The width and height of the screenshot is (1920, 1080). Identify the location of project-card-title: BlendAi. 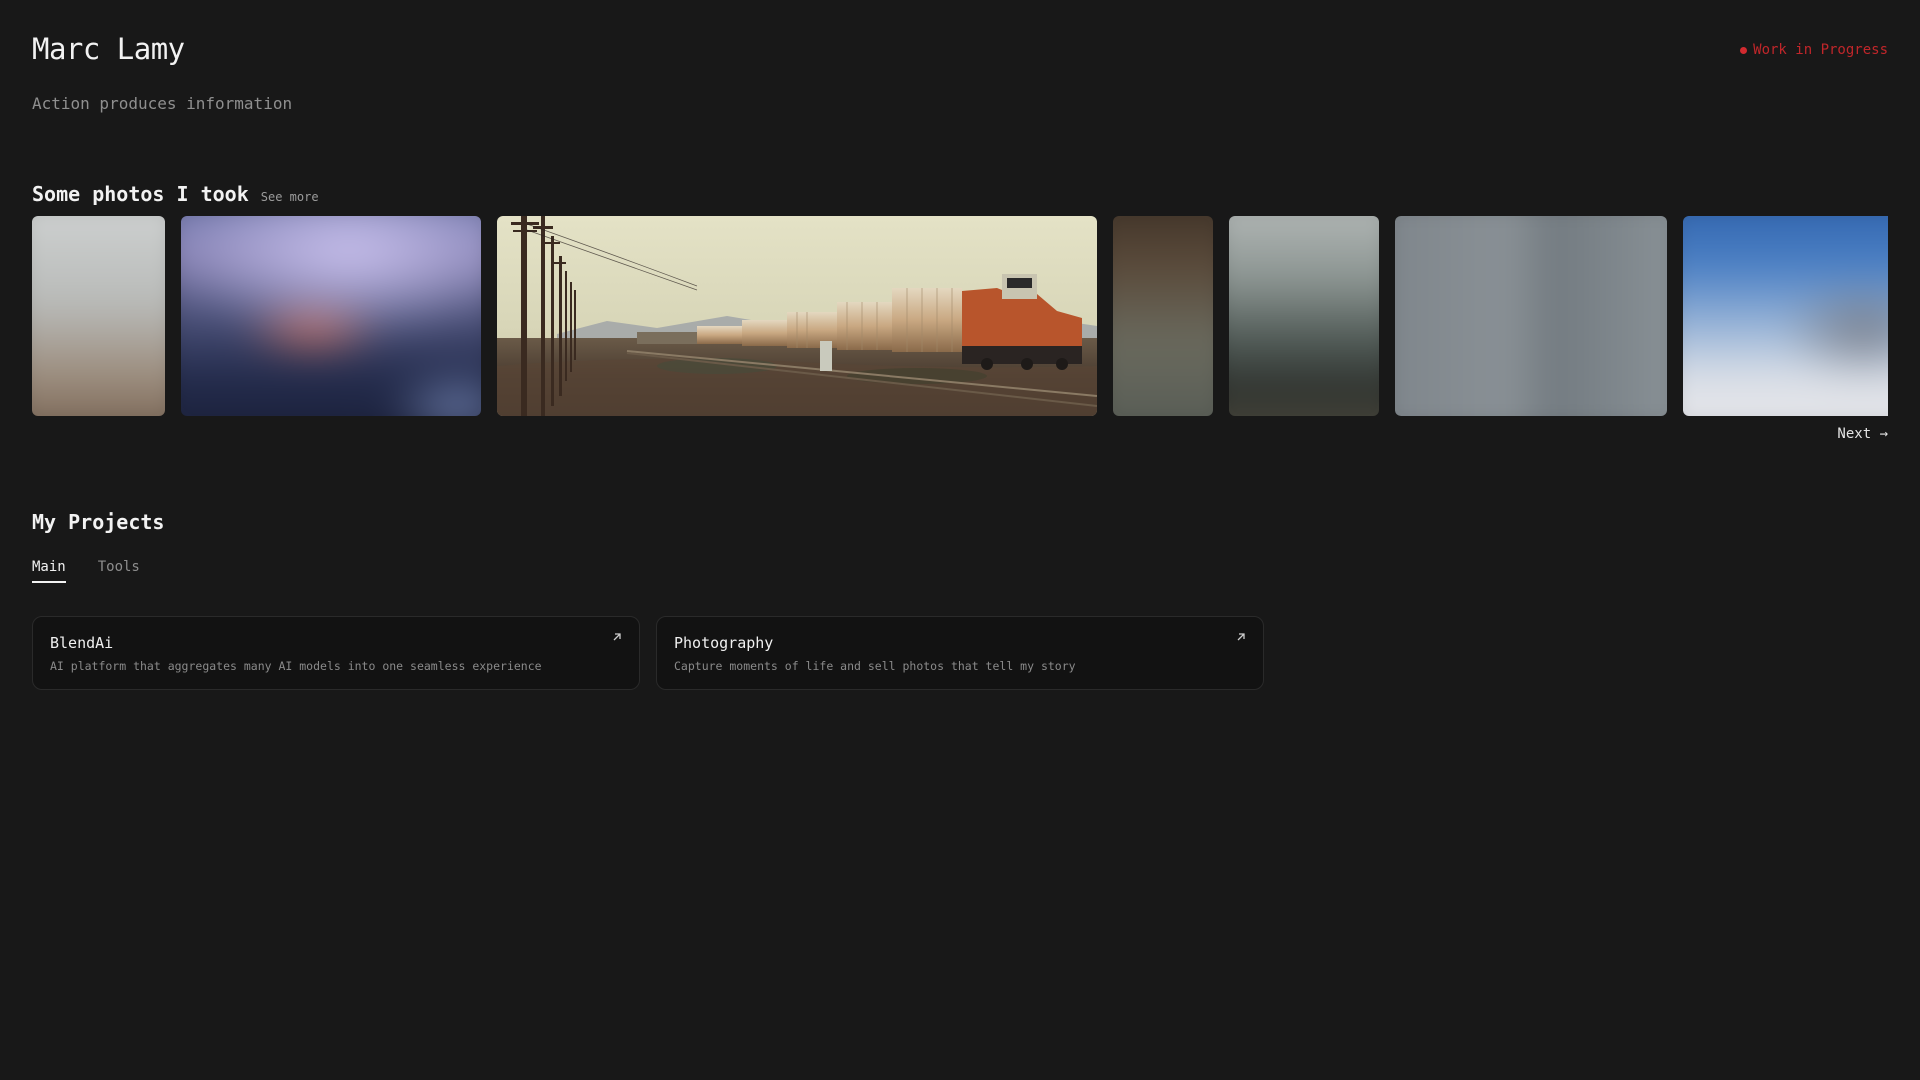
(82, 643).